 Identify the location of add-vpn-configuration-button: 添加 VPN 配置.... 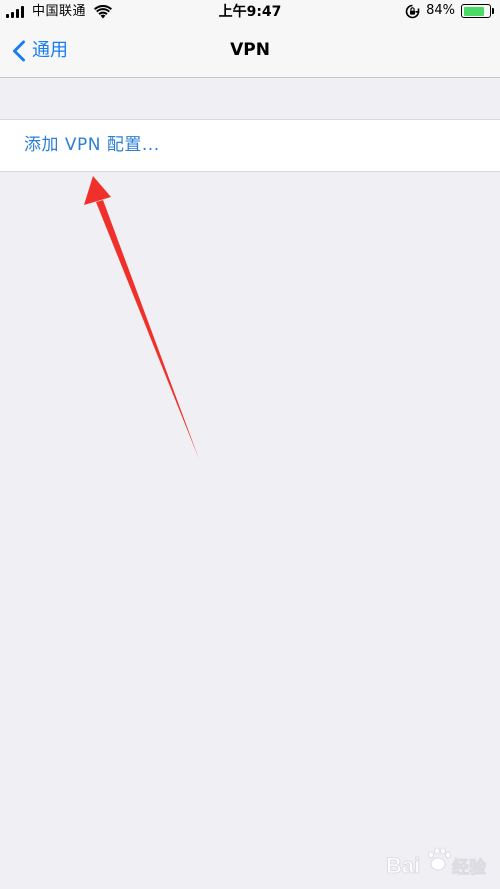
(92, 145).